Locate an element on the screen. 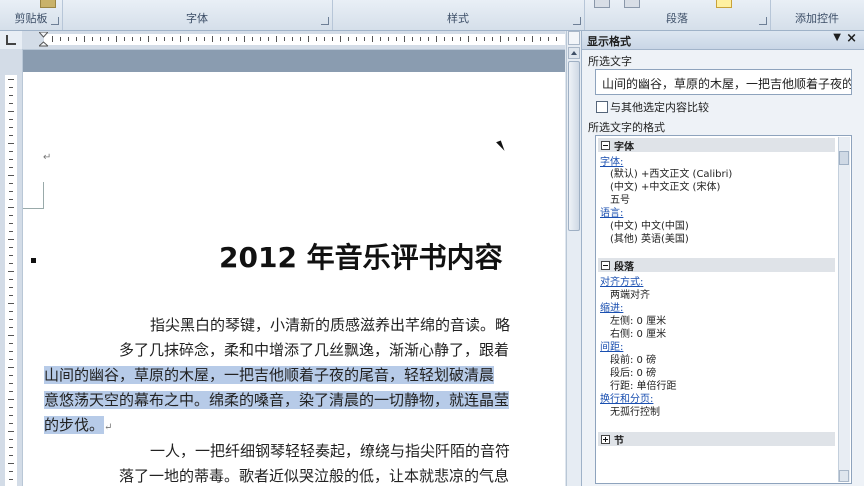  paragraph-section-title: 段落 is located at coordinates (624, 267).